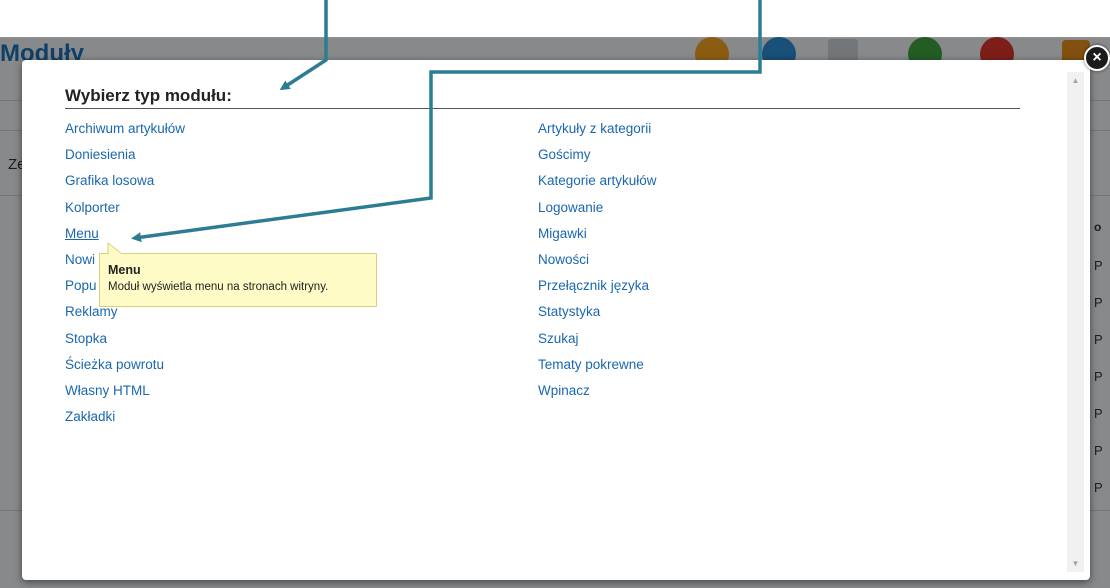  What do you see at coordinates (148, 95) in the screenshot?
I see `dialog-title: Wybierz typ modułu:` at bounding box center [148, 95].